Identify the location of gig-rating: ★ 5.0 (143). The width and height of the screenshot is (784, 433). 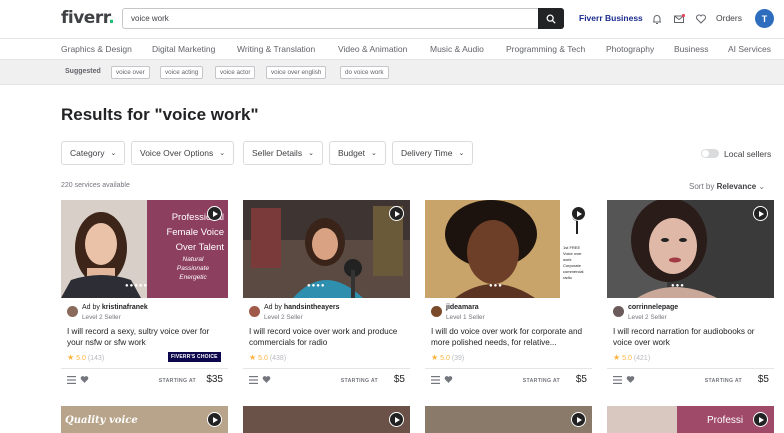
(85, 357).